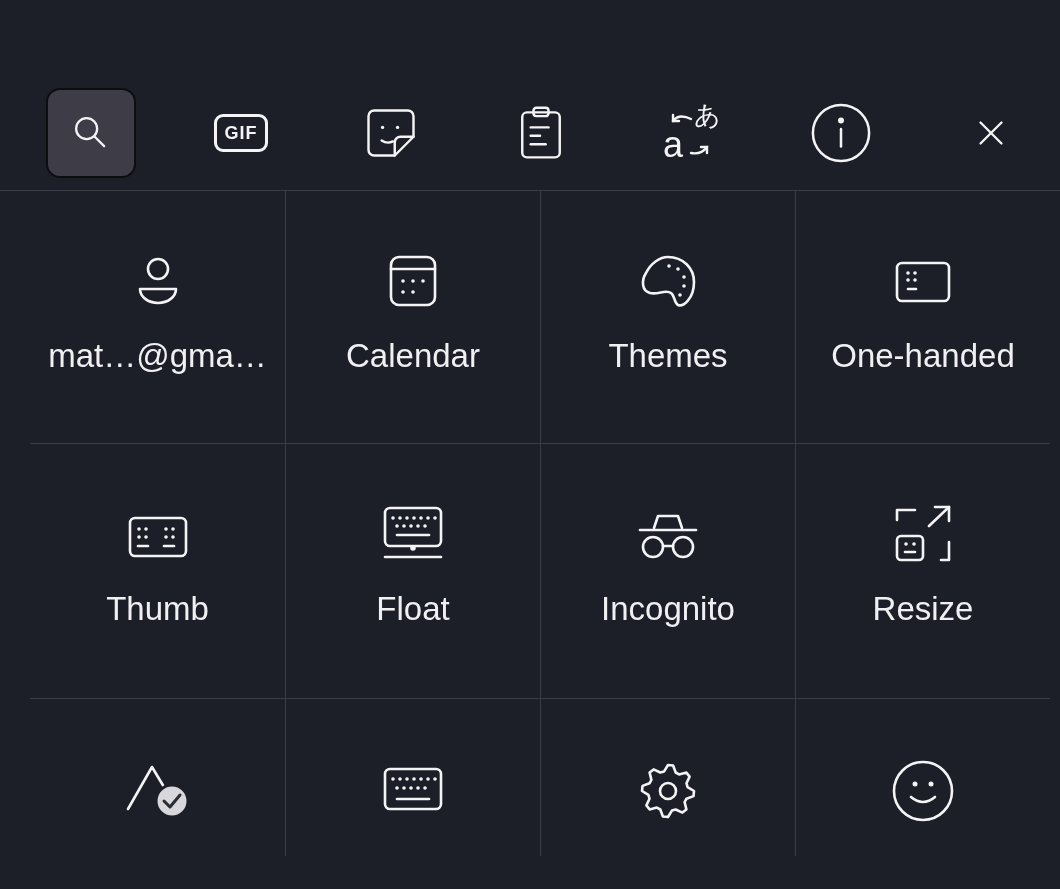 The image size is (1060, 889). What do you see at coordinates (923, 791) in the screenshot?
I see `smiley-icon` at bounding box center [923, 791].